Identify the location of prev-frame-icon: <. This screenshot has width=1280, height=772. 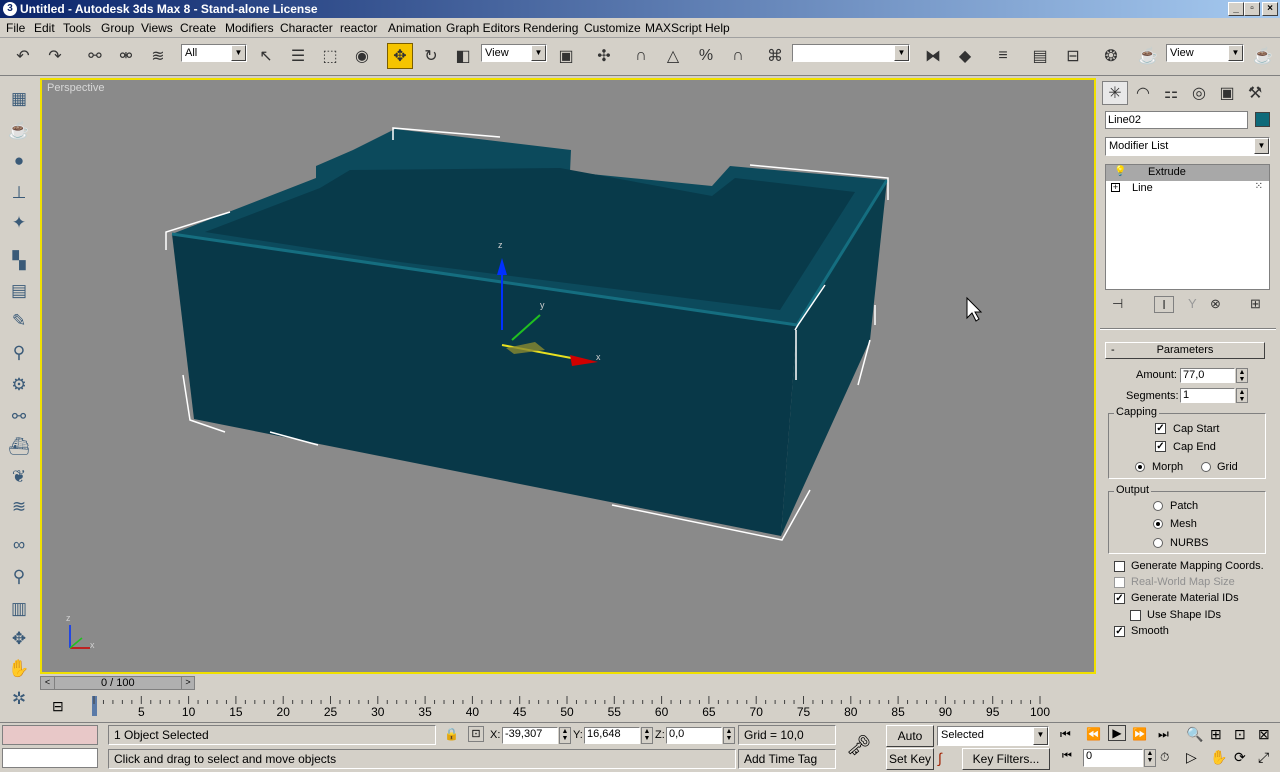
(48, 683).